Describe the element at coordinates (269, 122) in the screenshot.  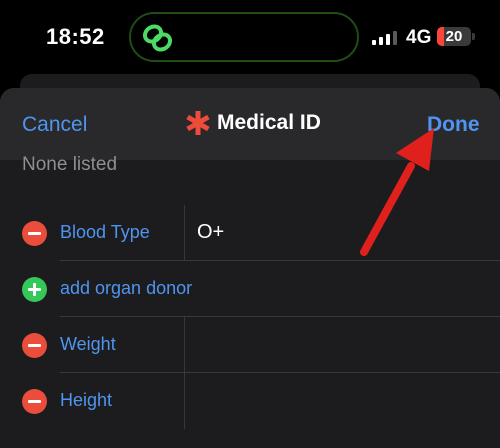
I see `page-title: Medical ID` at that location.